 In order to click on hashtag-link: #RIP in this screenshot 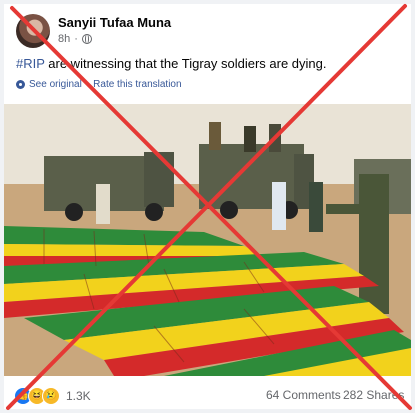, I will do `click(30, 63)`.